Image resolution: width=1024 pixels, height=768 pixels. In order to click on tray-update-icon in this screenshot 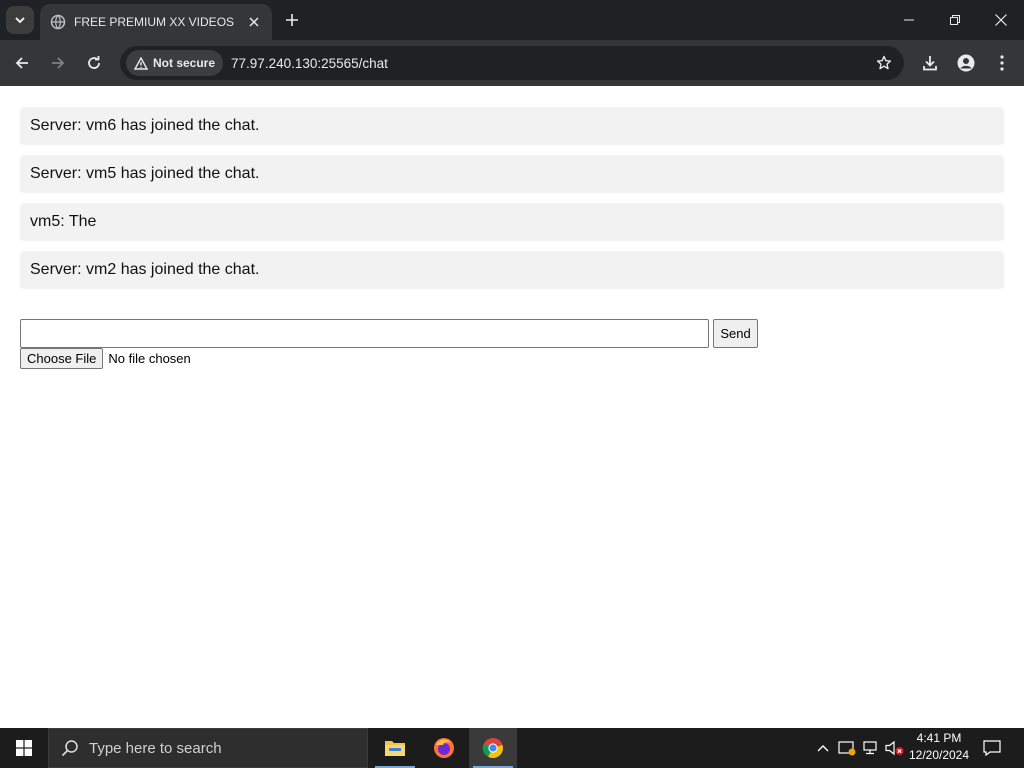, I will do `click(847, 748)`.